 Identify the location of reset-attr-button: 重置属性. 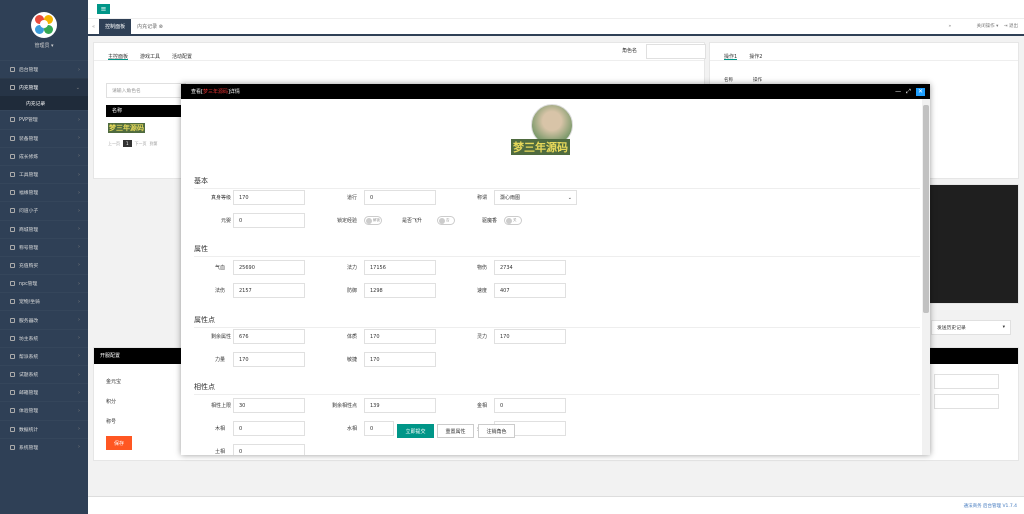
(455, 431).